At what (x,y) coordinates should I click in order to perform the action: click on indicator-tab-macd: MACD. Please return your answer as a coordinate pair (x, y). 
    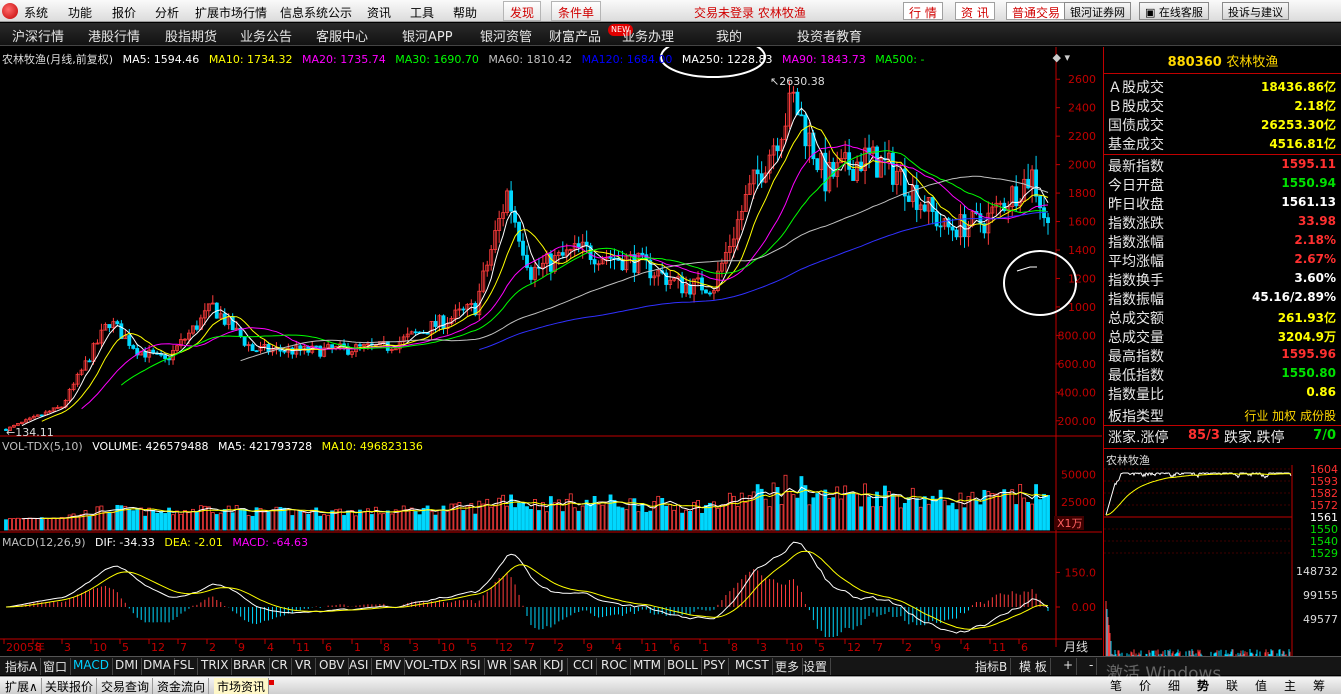
    Looking at the image, I should click on (91, 666).